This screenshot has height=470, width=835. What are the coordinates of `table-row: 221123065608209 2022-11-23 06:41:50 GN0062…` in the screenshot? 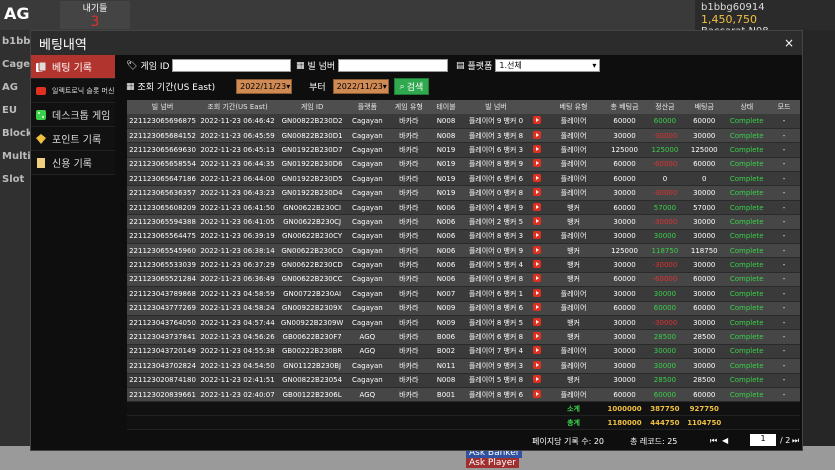 It's located at (463, 208).